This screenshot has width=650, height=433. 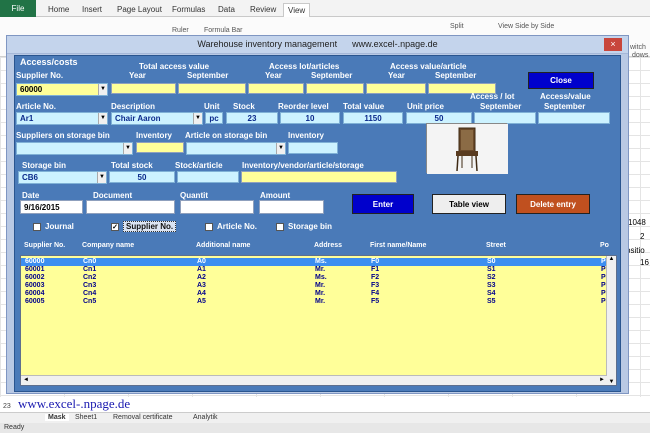 I want to click on ruler-checkbox: Ruler, so click(x=180, y=30).